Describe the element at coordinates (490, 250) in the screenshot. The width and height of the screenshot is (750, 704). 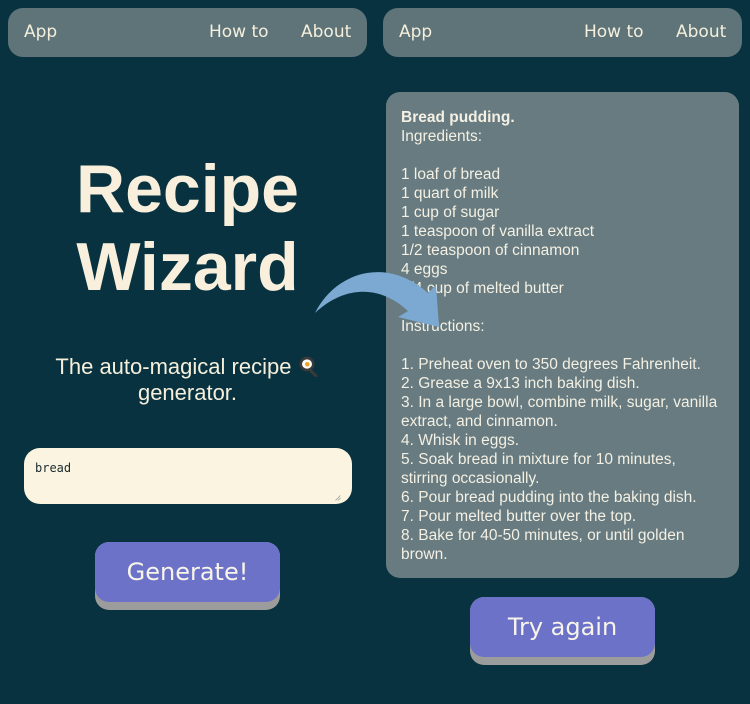
I see `ingredient-item: 1/2 teaspoon of cinnamon` at that location.